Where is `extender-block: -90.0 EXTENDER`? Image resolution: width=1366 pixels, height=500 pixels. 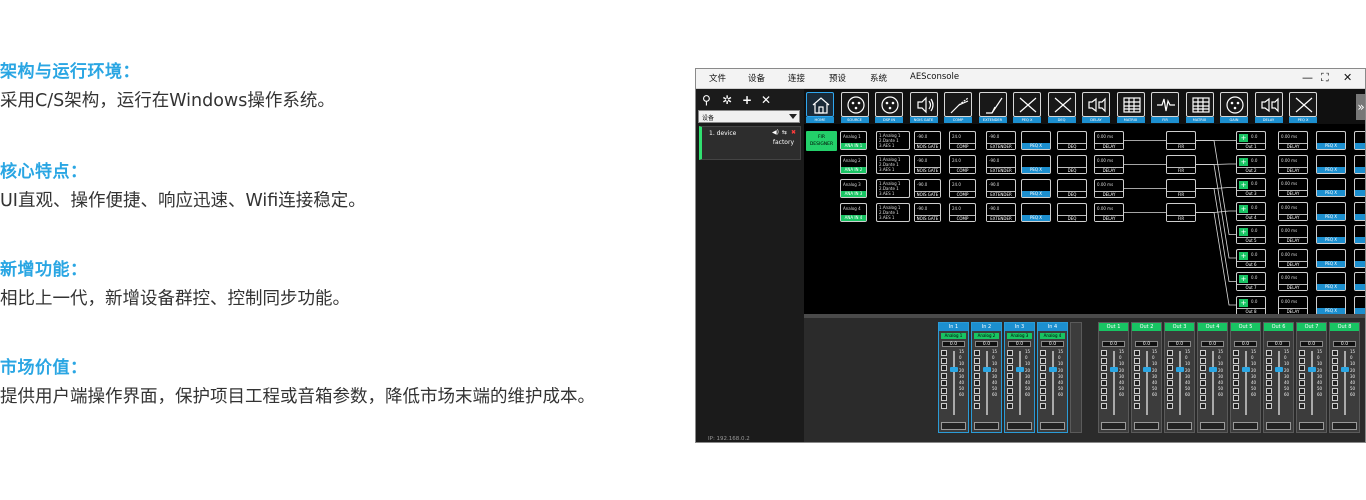
extender-block: -90.0 EXTENDER is located at coordinates (1001, 164).